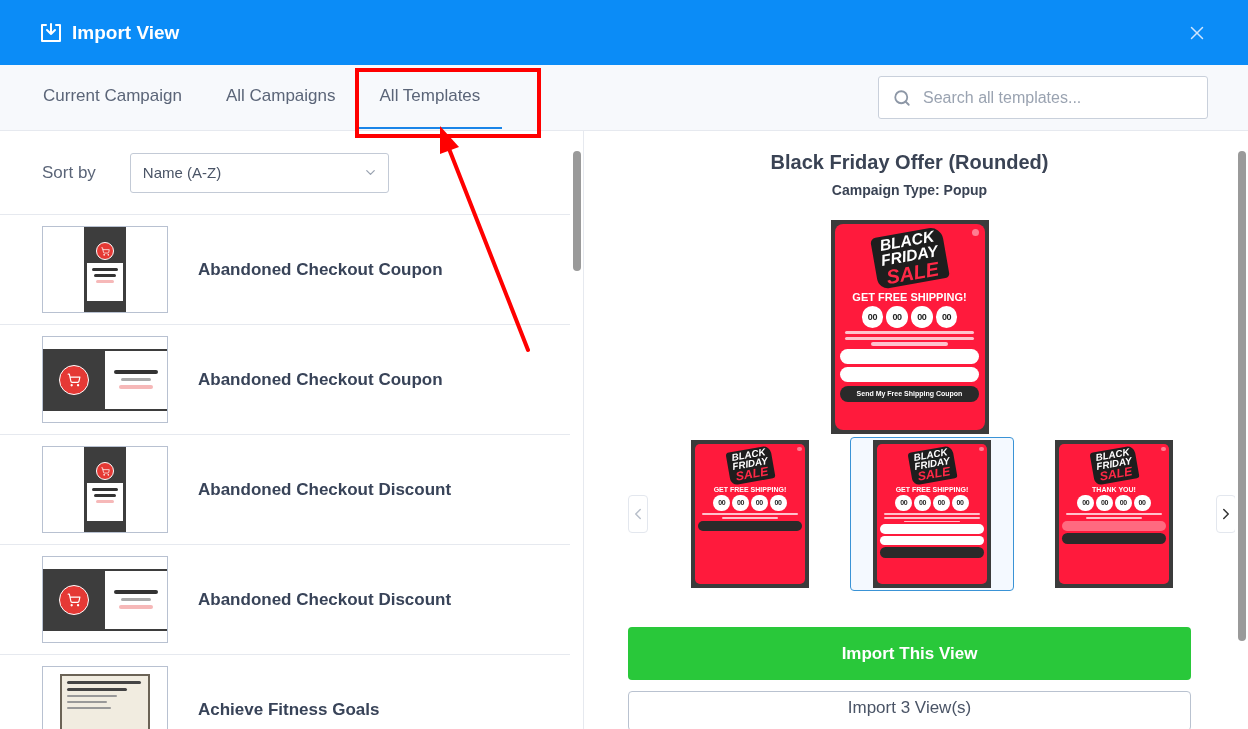 The width and height of the screenshot is (1248, 729). What do you see at coordinates (909, 296) in the screenshot?
I see `popup-headline: GET FREE SHIPPING!` at bounding box center [909, 296].